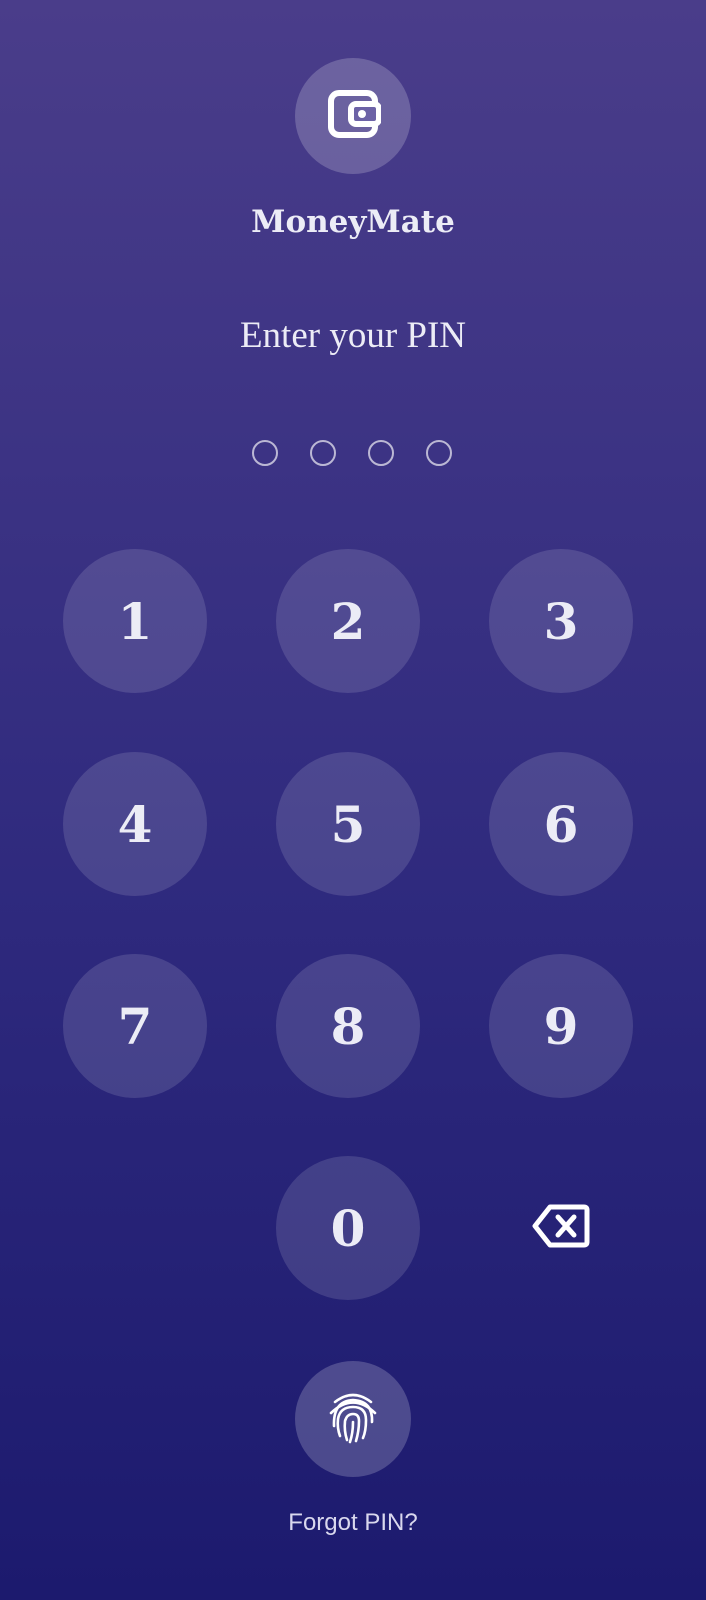  What do you see at coordinates (561, 824) in the screenshot?
I see `key-6: 6` at bounding box center [561, 824].